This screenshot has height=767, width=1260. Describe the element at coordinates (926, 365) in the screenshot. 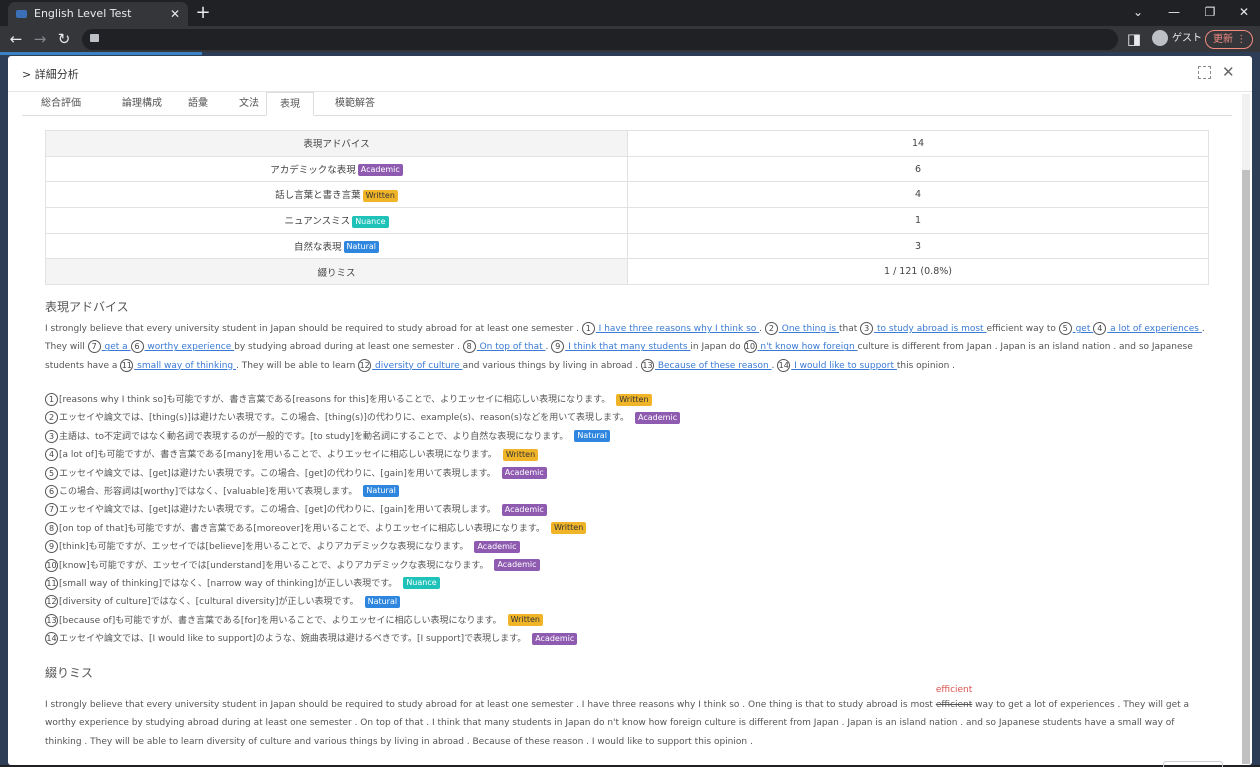

I see `essay-text: this opinion .` at that location.